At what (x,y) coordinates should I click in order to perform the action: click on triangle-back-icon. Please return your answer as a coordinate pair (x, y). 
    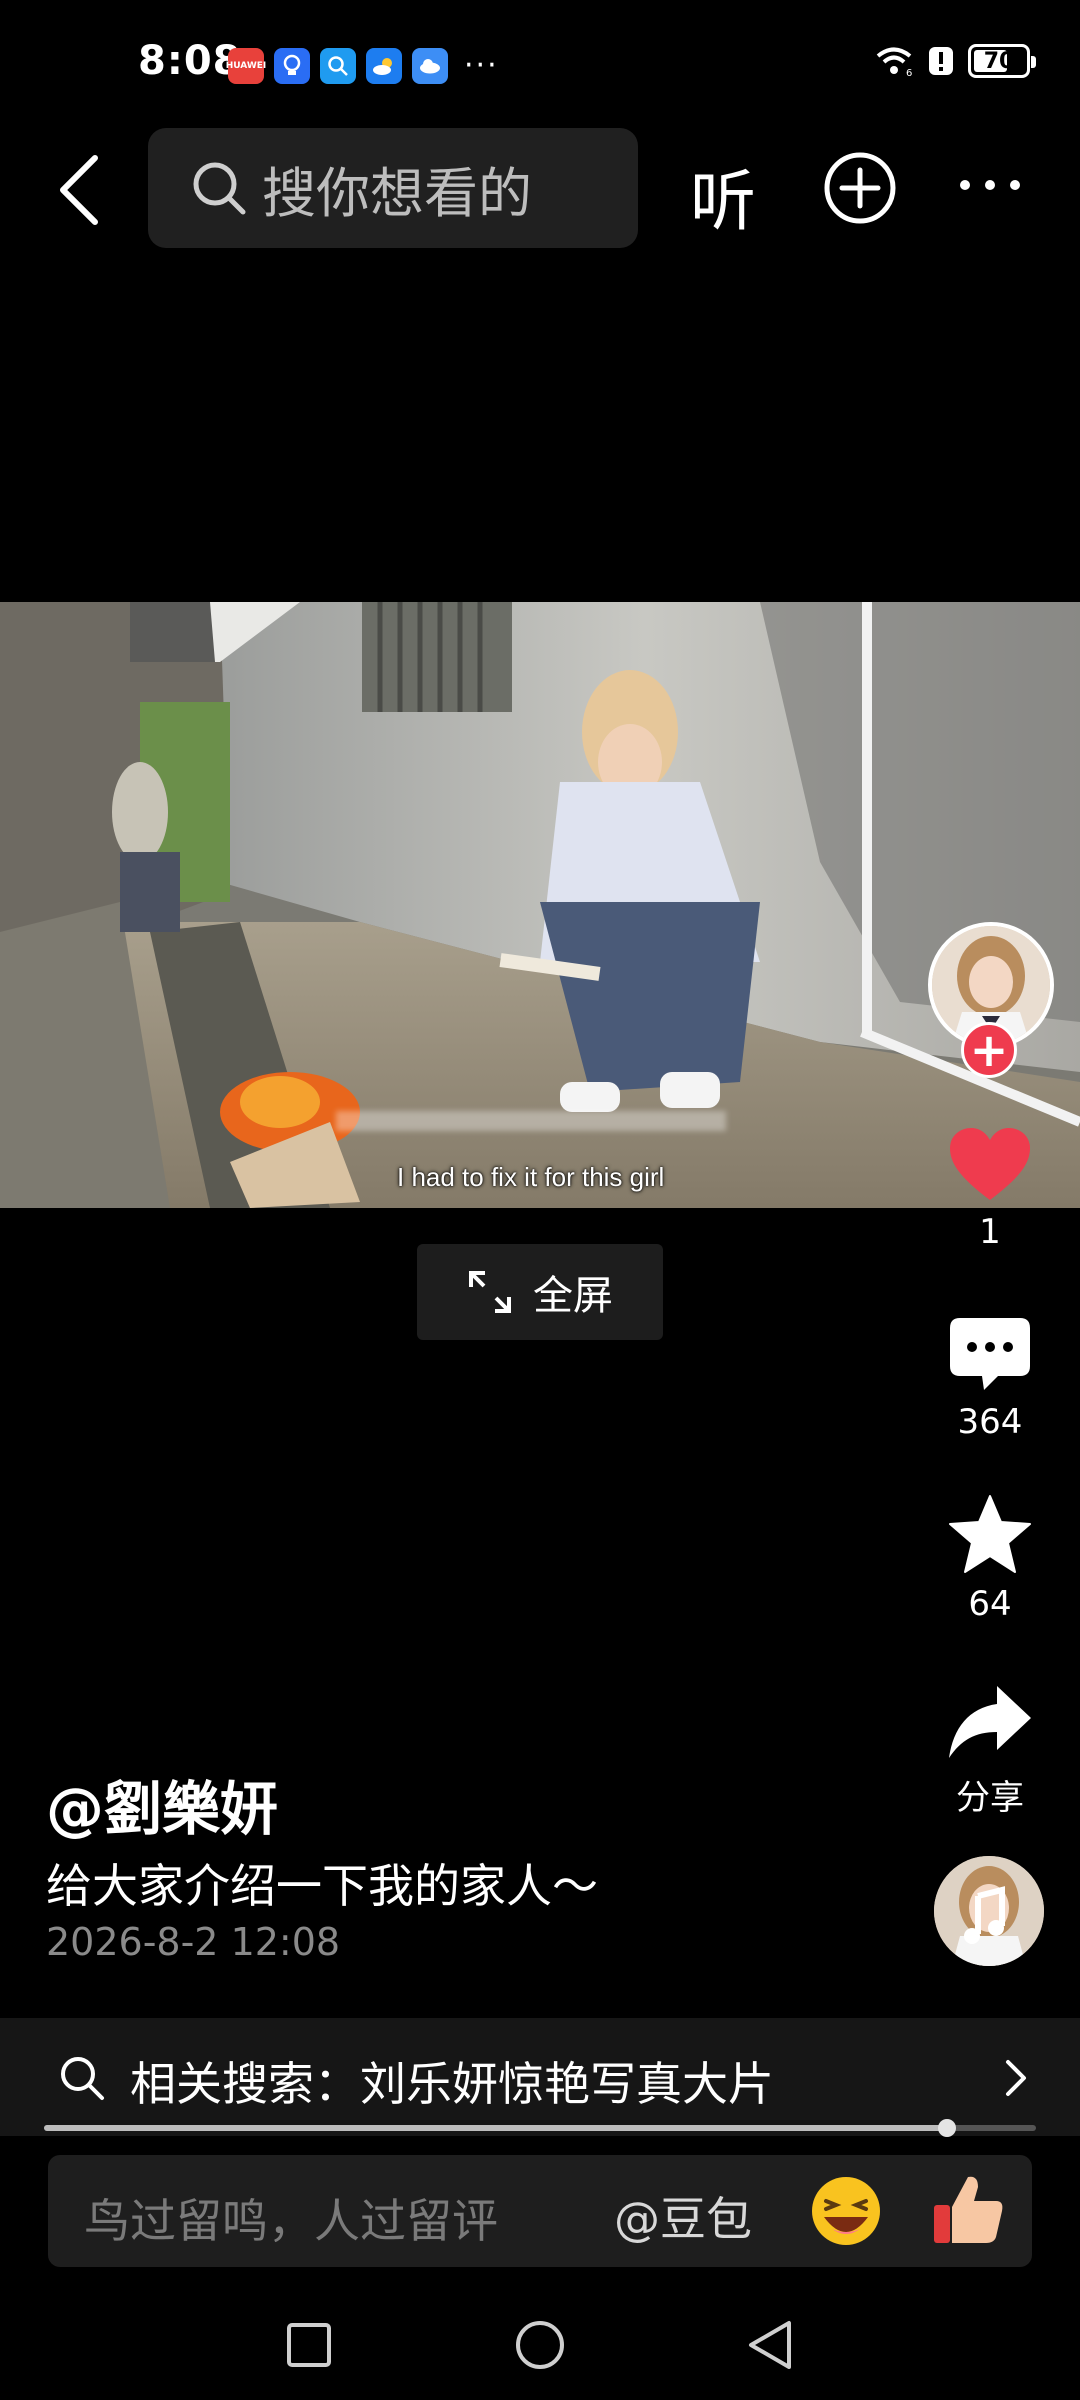
    Looking at the image, I should click on (770, 2345).